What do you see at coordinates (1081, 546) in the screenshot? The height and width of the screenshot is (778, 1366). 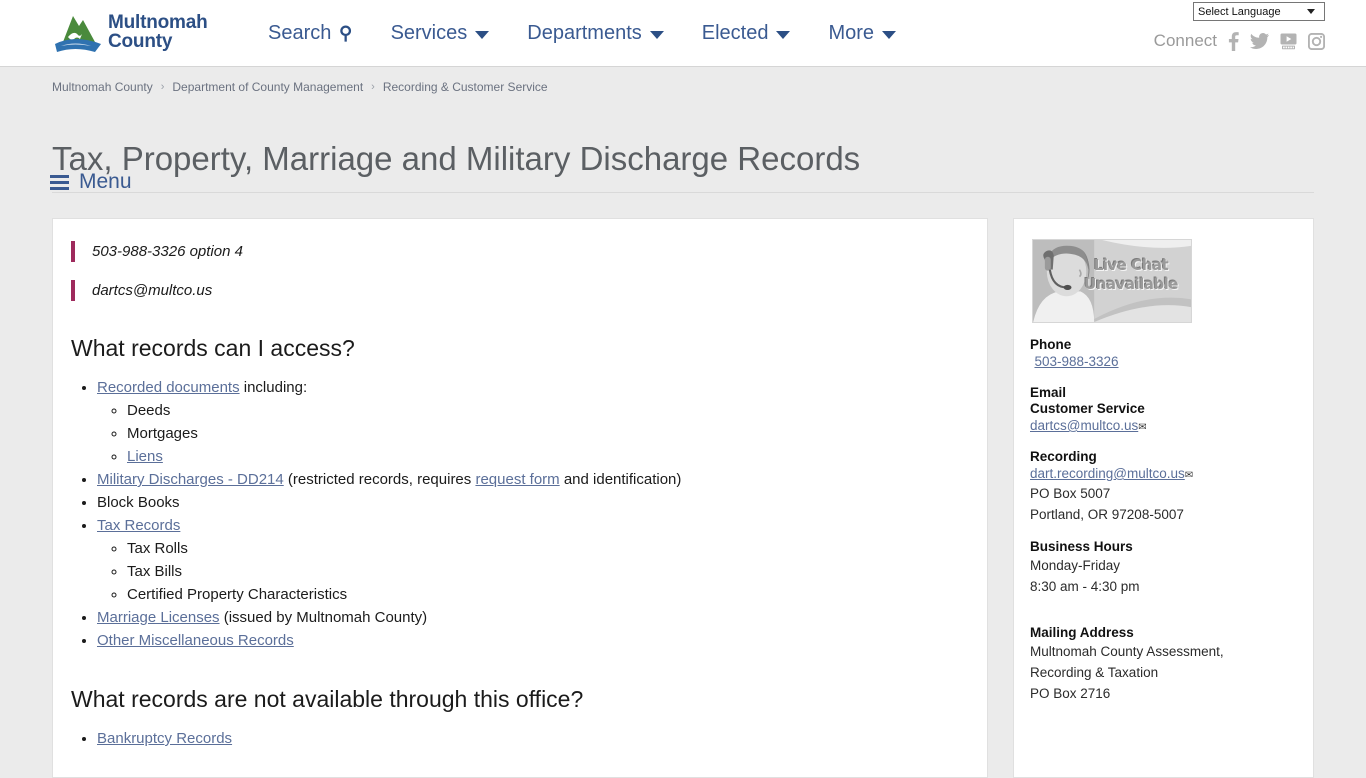 I see `sidebar-heading-business-hours: Business Hours` at bounding box center [1081, 546].